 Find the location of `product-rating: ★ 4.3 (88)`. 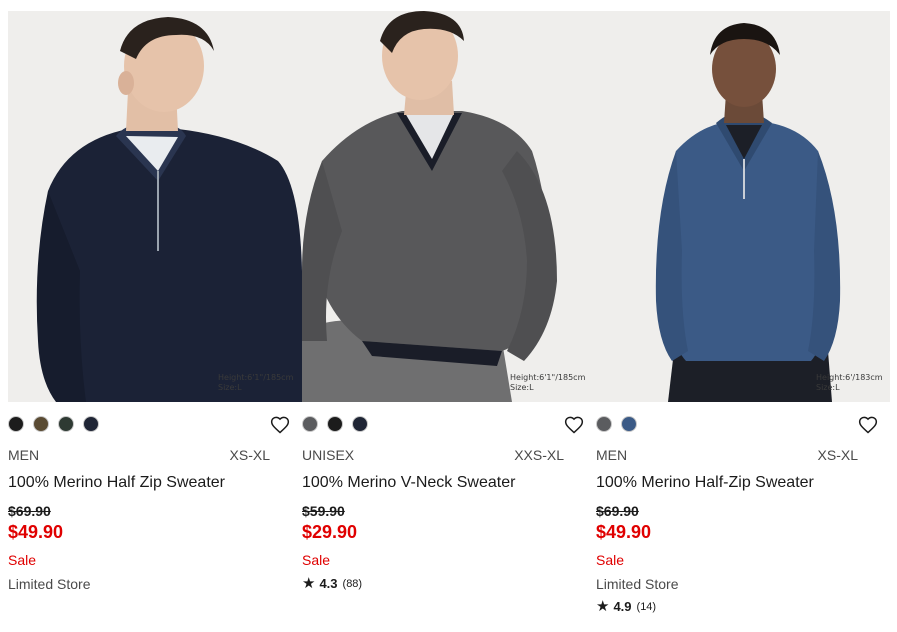

product-rating: ★ 4.3 (88) is located at coordinates (332, 583).